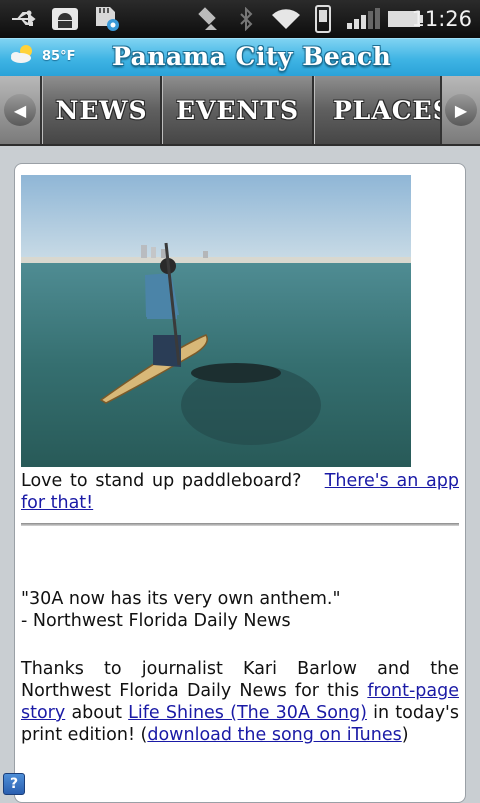 The width and height of the screenshot is (480, 803). What do you see at coordinates (14, 784) in the screenshot?
I see `help-button: ?` at bounding box center [14, 784].